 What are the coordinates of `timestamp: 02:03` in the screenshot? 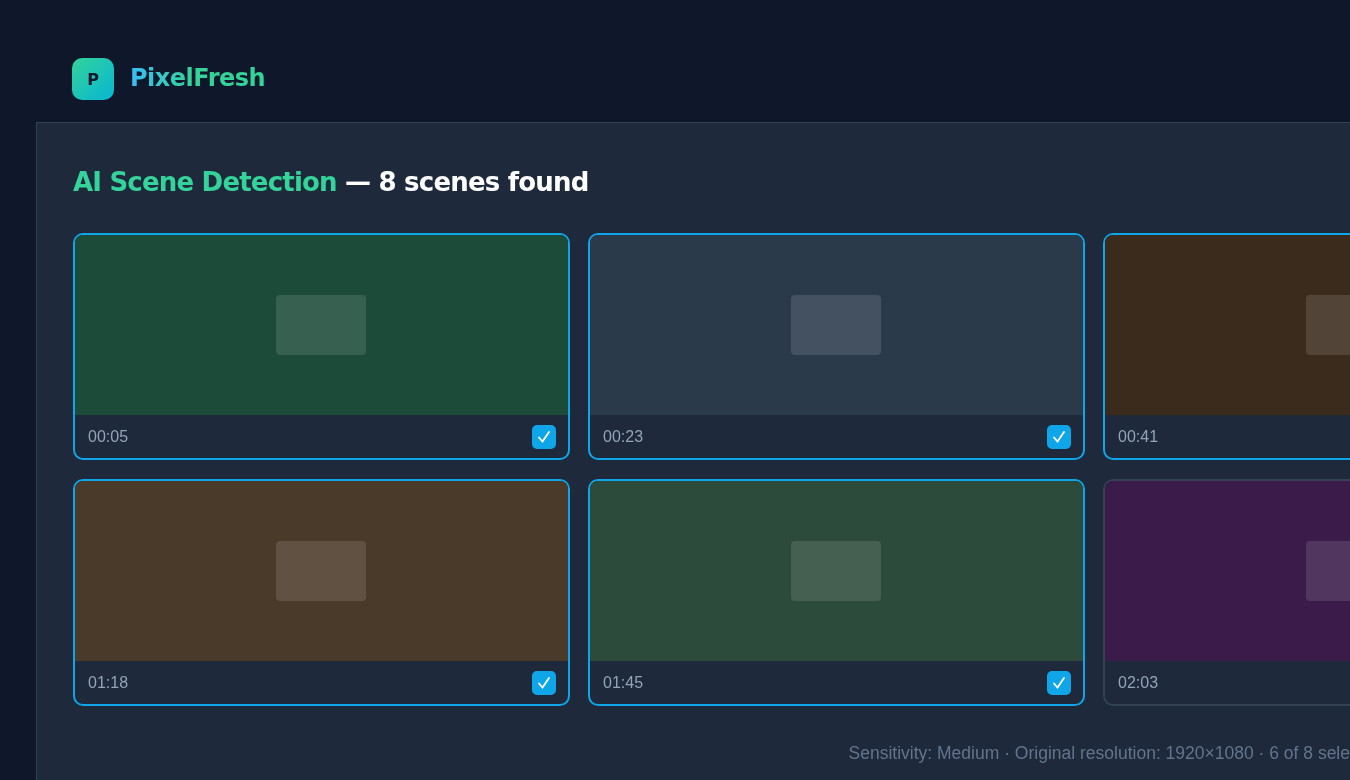 It's located at (1138, 682).